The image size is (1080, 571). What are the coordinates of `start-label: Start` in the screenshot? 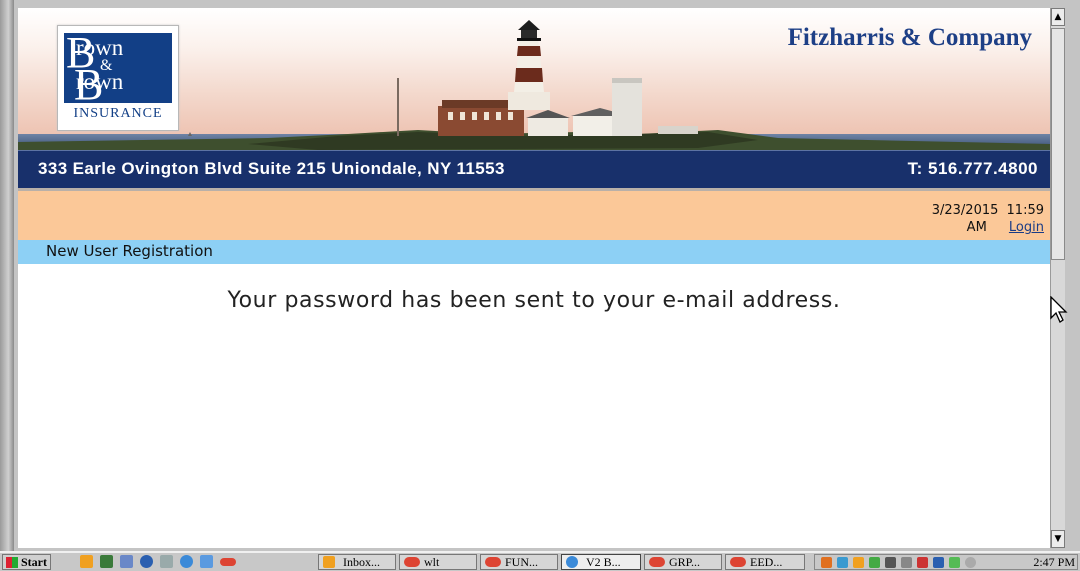 It's located at (34, 562).